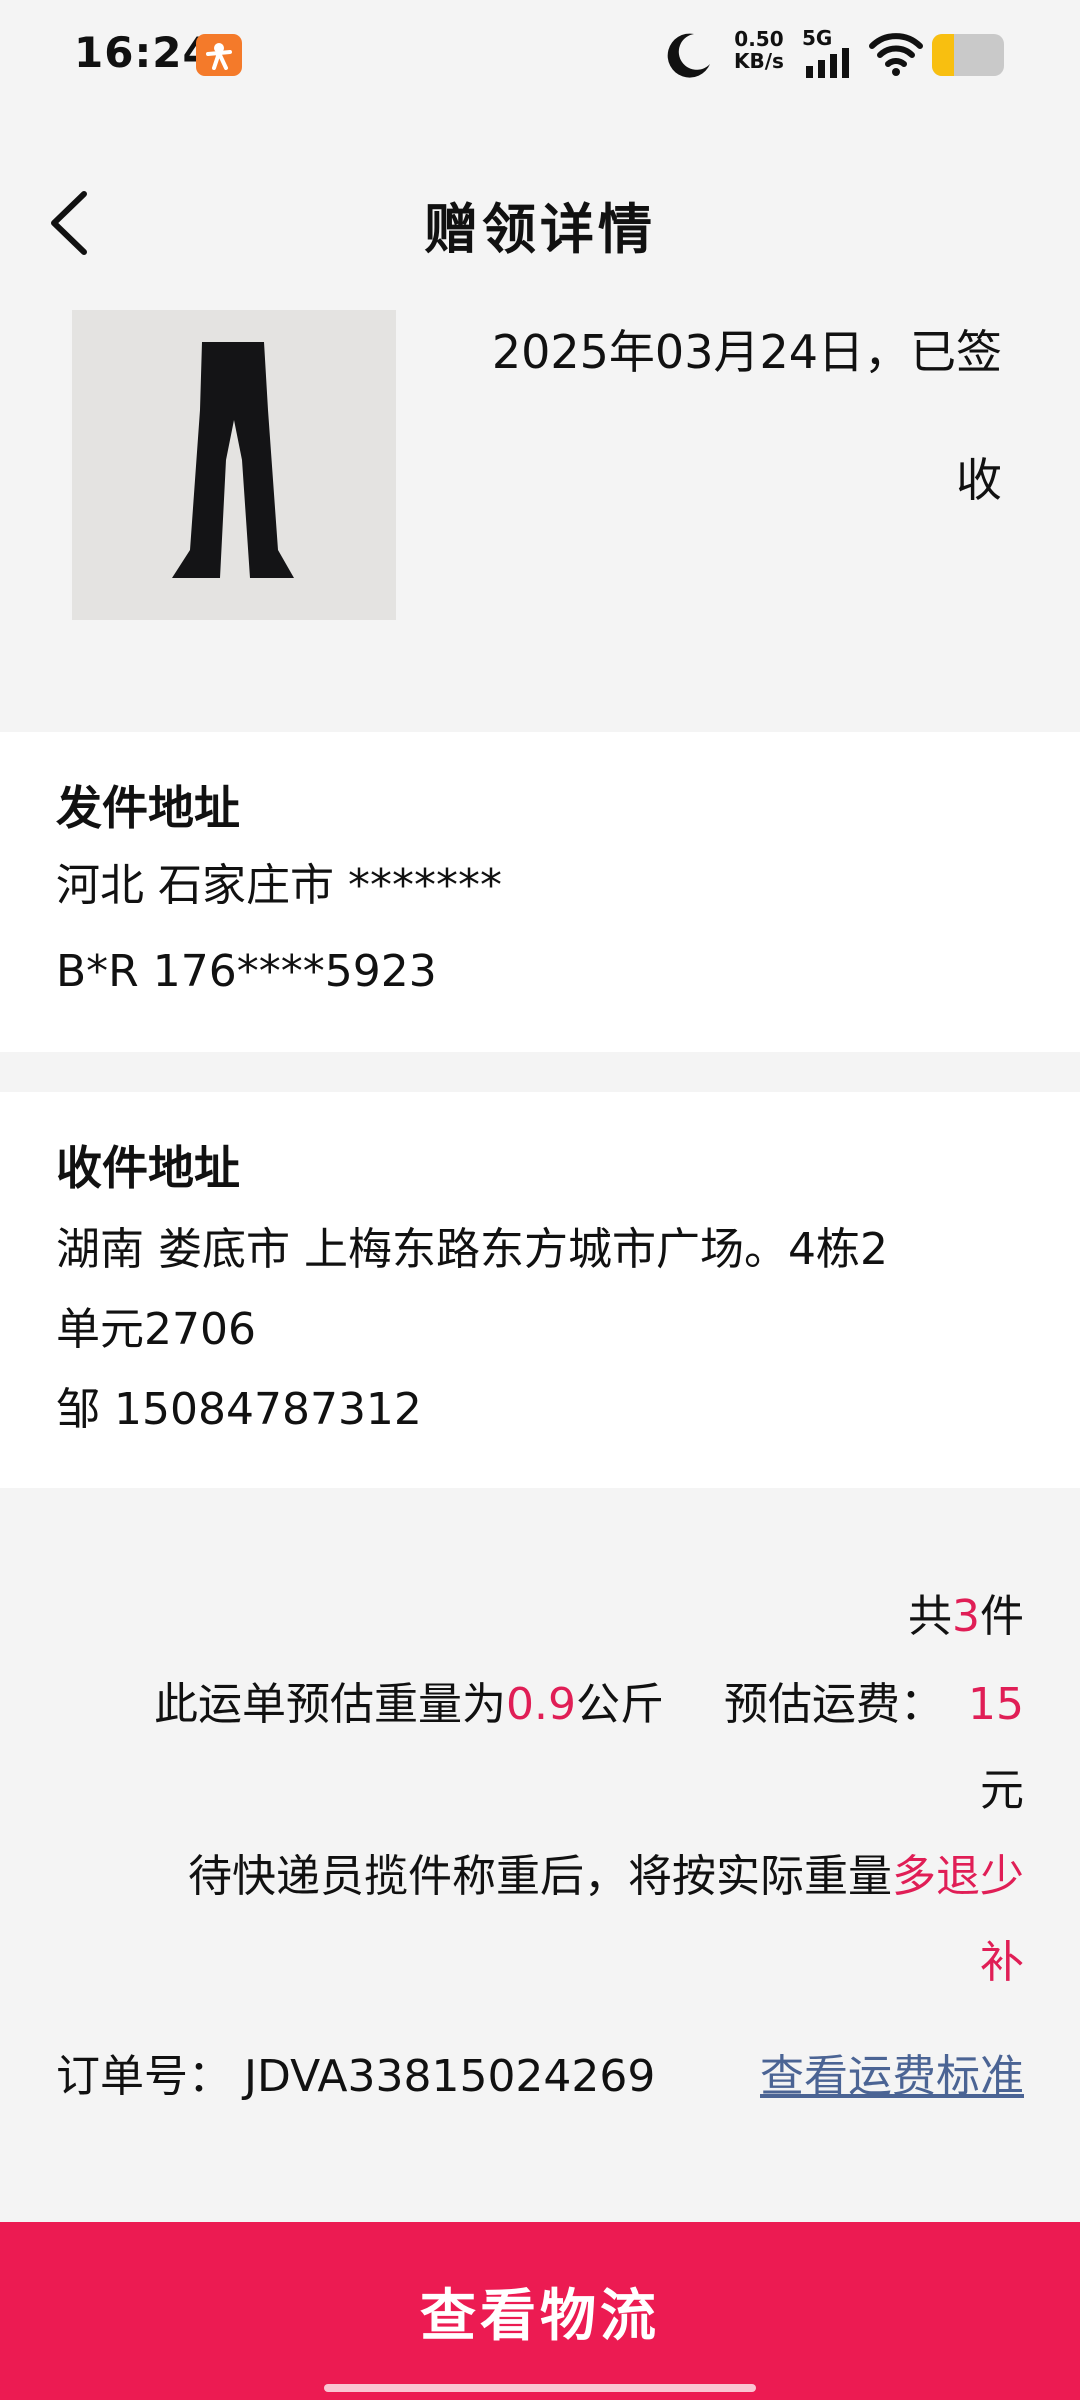 The width and height of the screenshot is (1080, 2400). What do you see at coordinates (330, 1704) in the screenshot?
I see `weight-prefix: 此运单预估重量为` at bounding box center [330, 1704].